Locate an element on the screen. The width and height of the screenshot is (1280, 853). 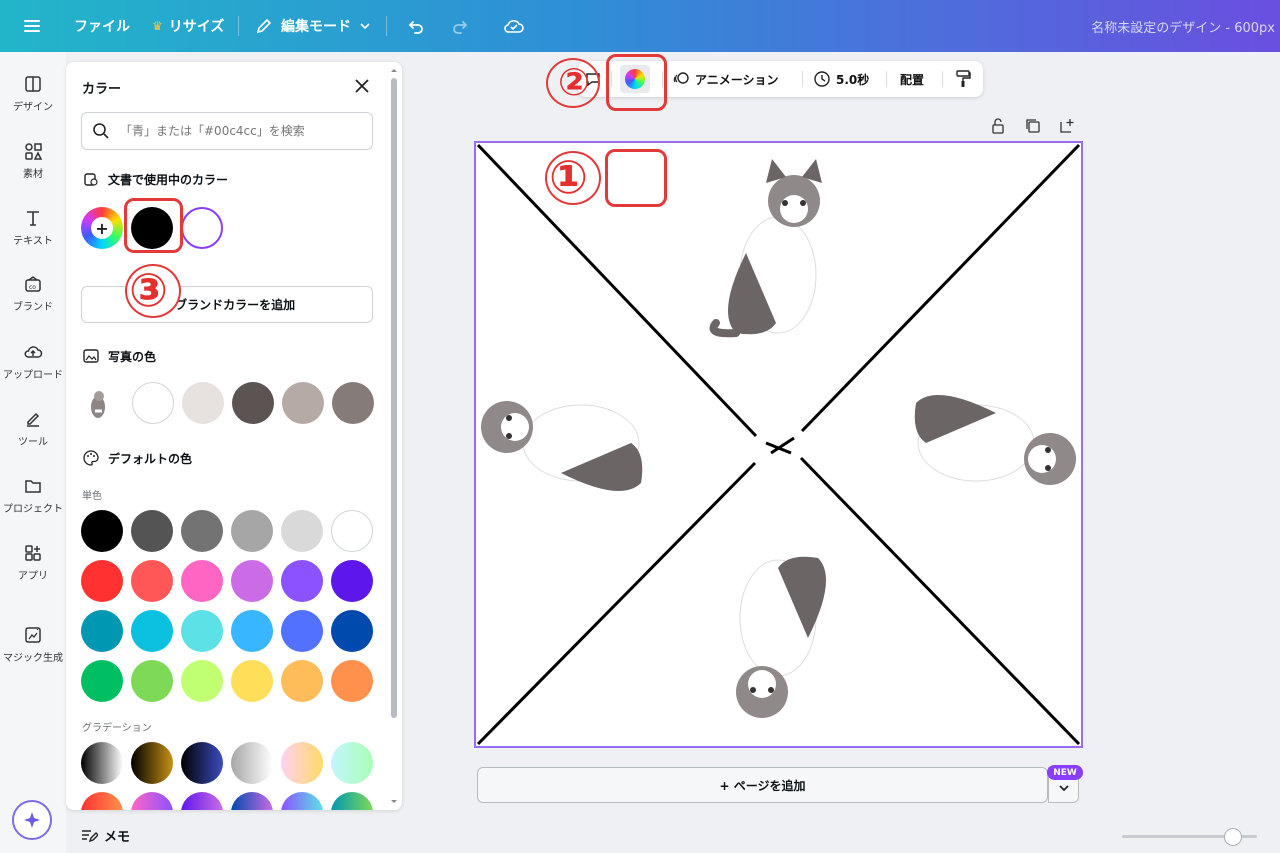
duration-button: 5.0秒 is located at coordinates (841, 79).